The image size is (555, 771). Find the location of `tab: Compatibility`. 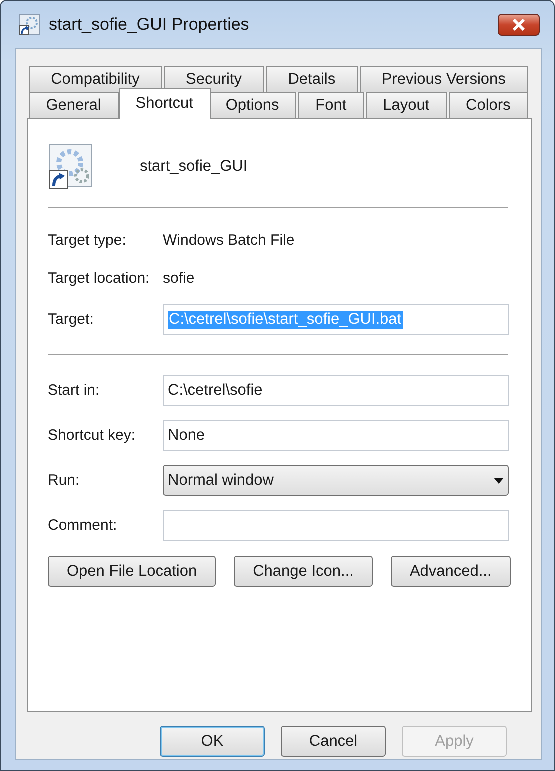

tab: Compatibility is located at coordinates (95, 79).